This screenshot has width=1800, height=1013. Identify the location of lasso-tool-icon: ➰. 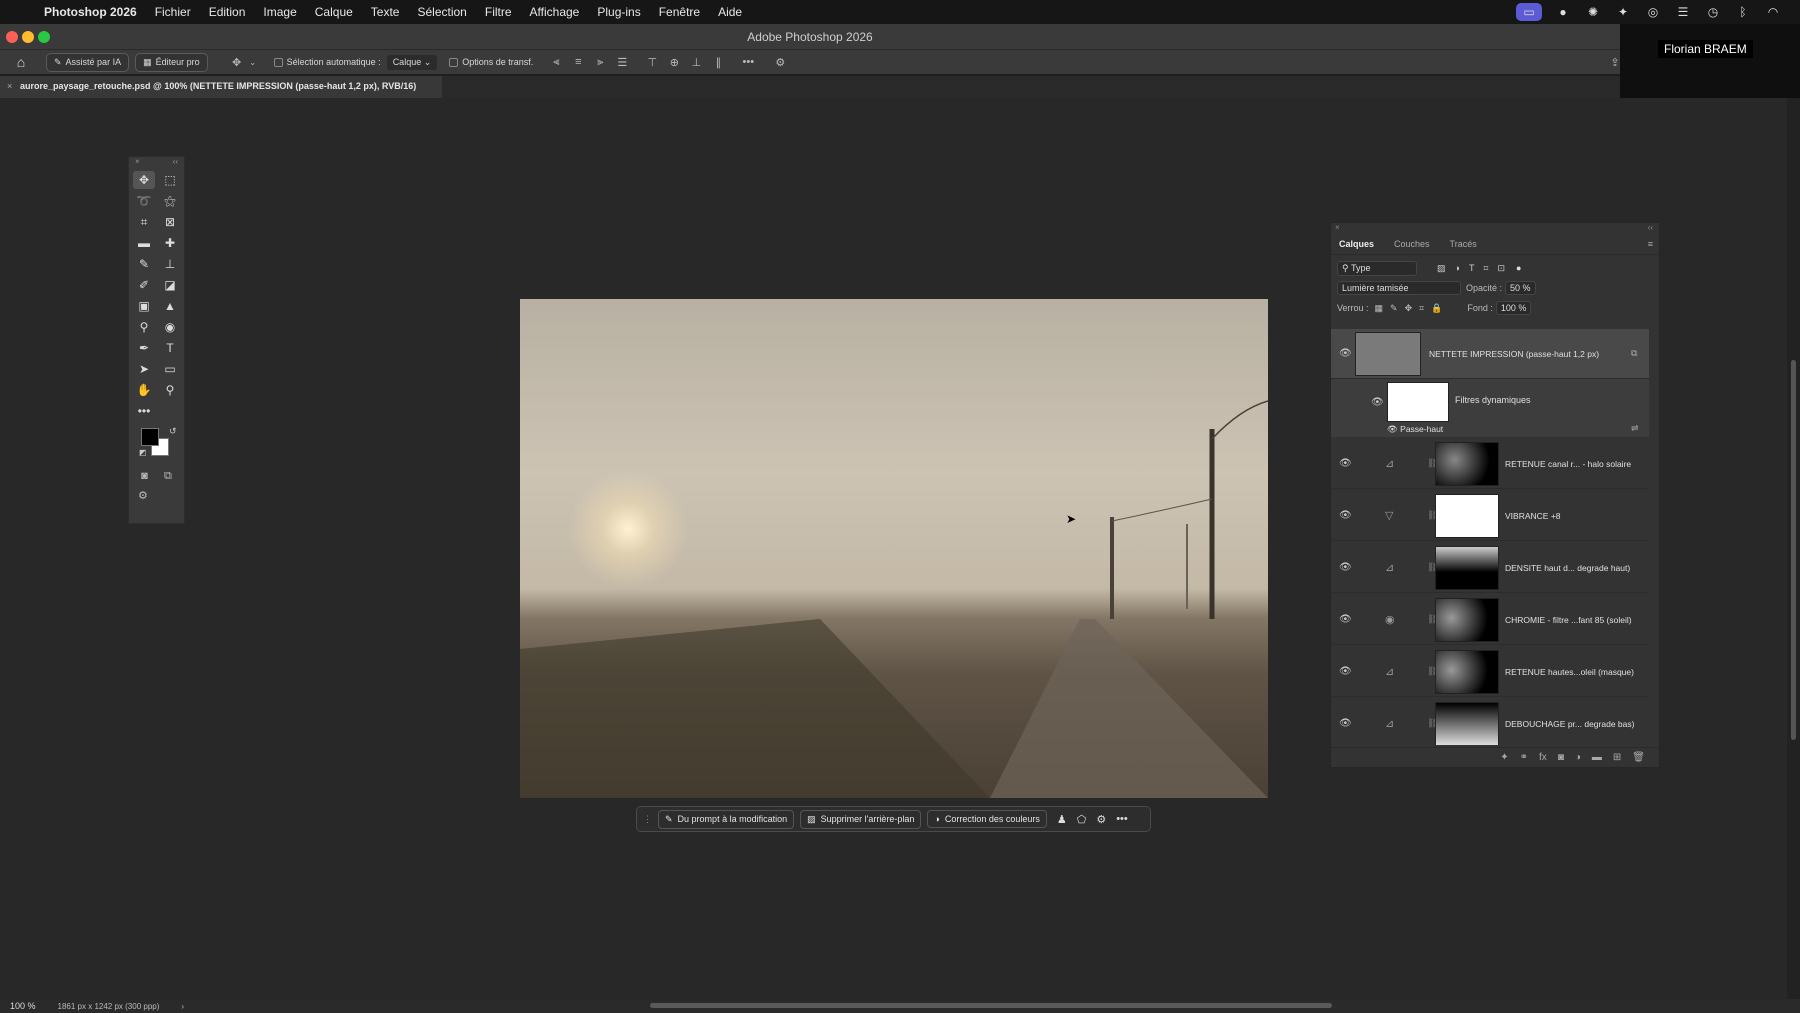
(144, 201).